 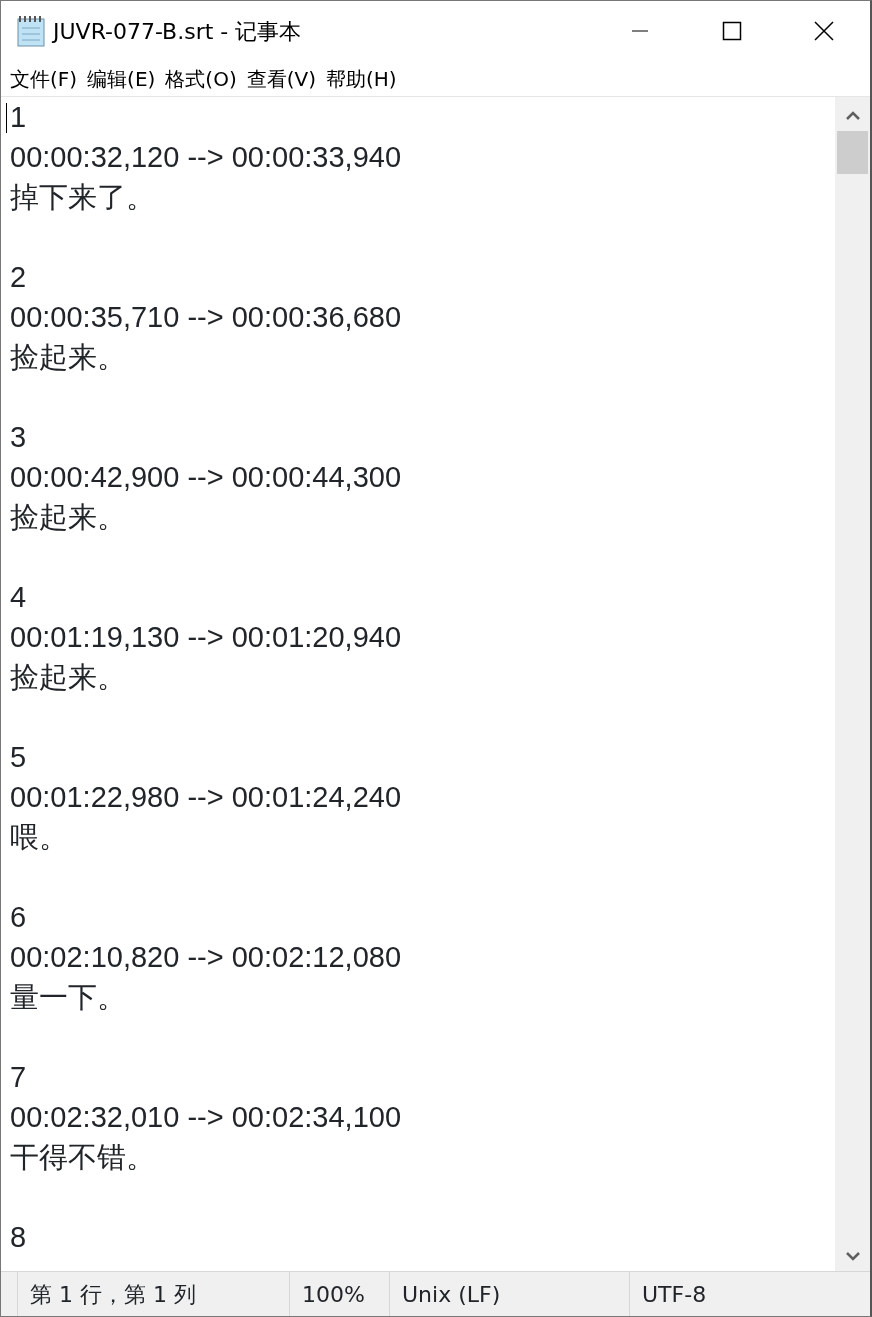 What do you see at coordinates (749, 1294) in the screenshot?
I see `encoding: UTF-8` at bounding box center [749, 1294].